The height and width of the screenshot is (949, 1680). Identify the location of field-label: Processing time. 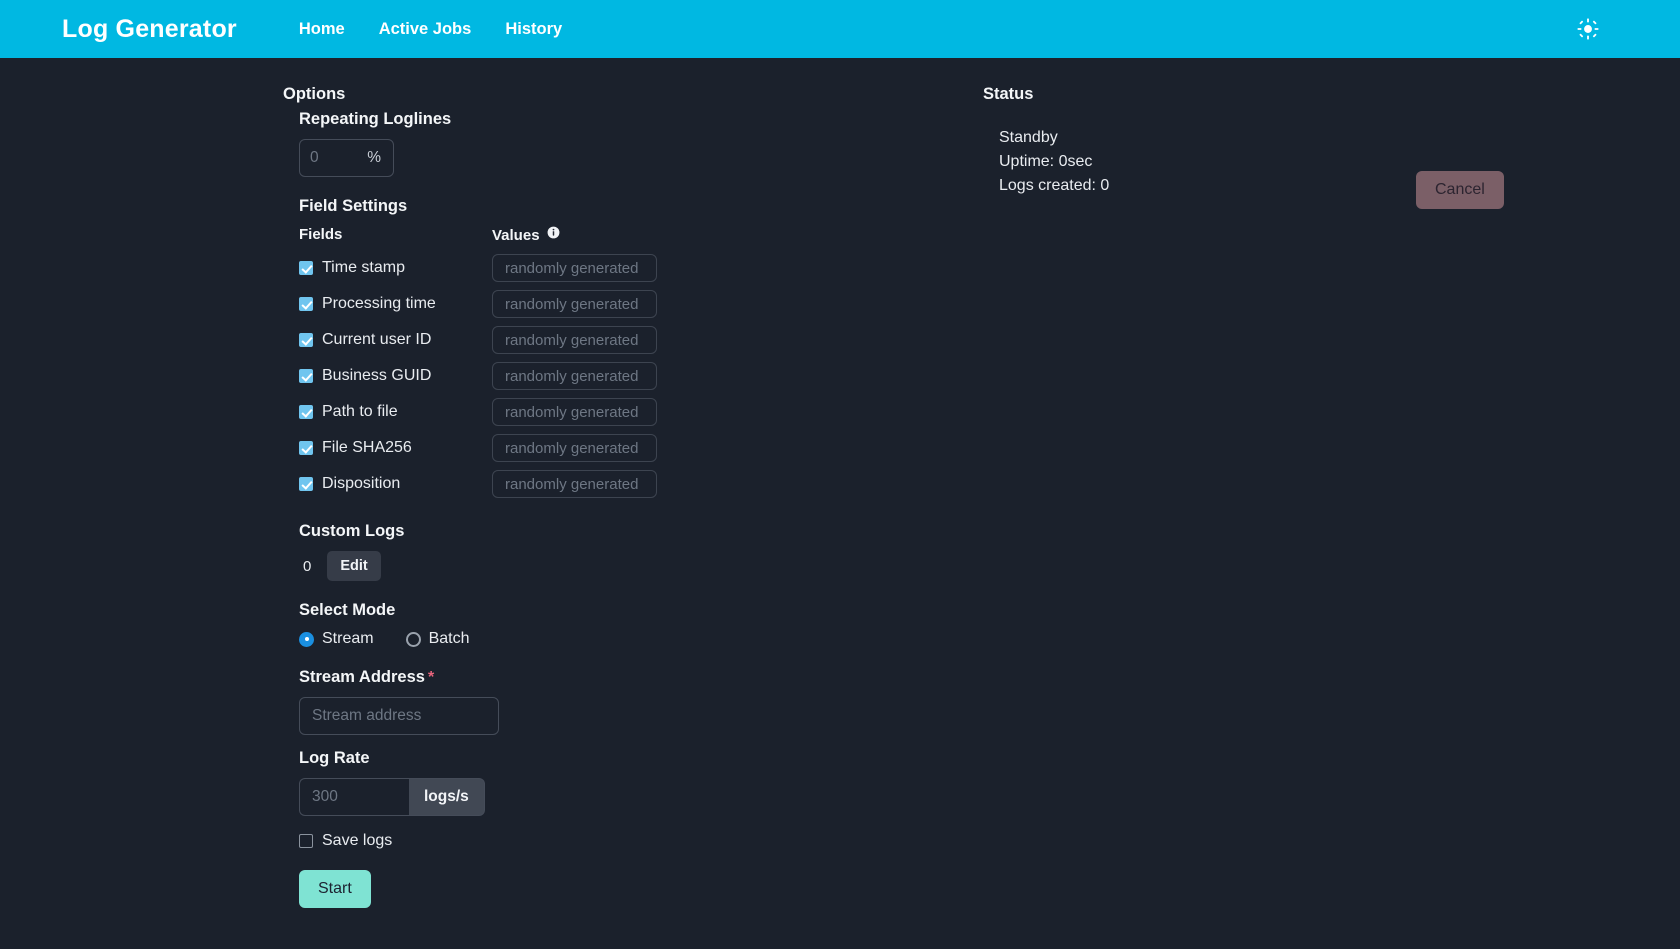
(379, 303).